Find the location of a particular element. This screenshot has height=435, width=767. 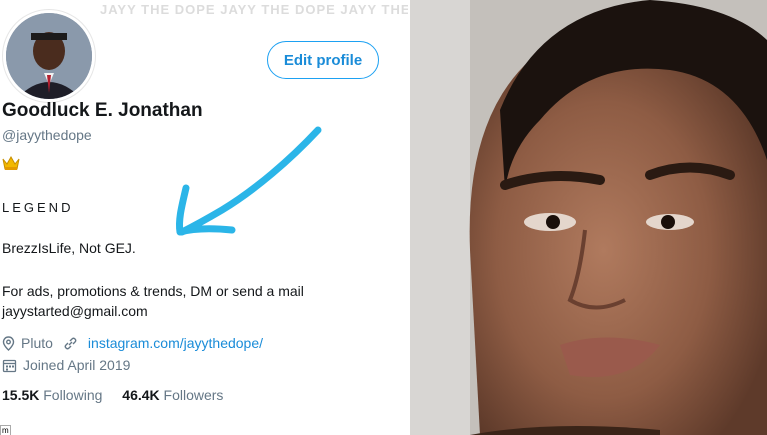

calendar-icon is located at coordinates (9, 365).